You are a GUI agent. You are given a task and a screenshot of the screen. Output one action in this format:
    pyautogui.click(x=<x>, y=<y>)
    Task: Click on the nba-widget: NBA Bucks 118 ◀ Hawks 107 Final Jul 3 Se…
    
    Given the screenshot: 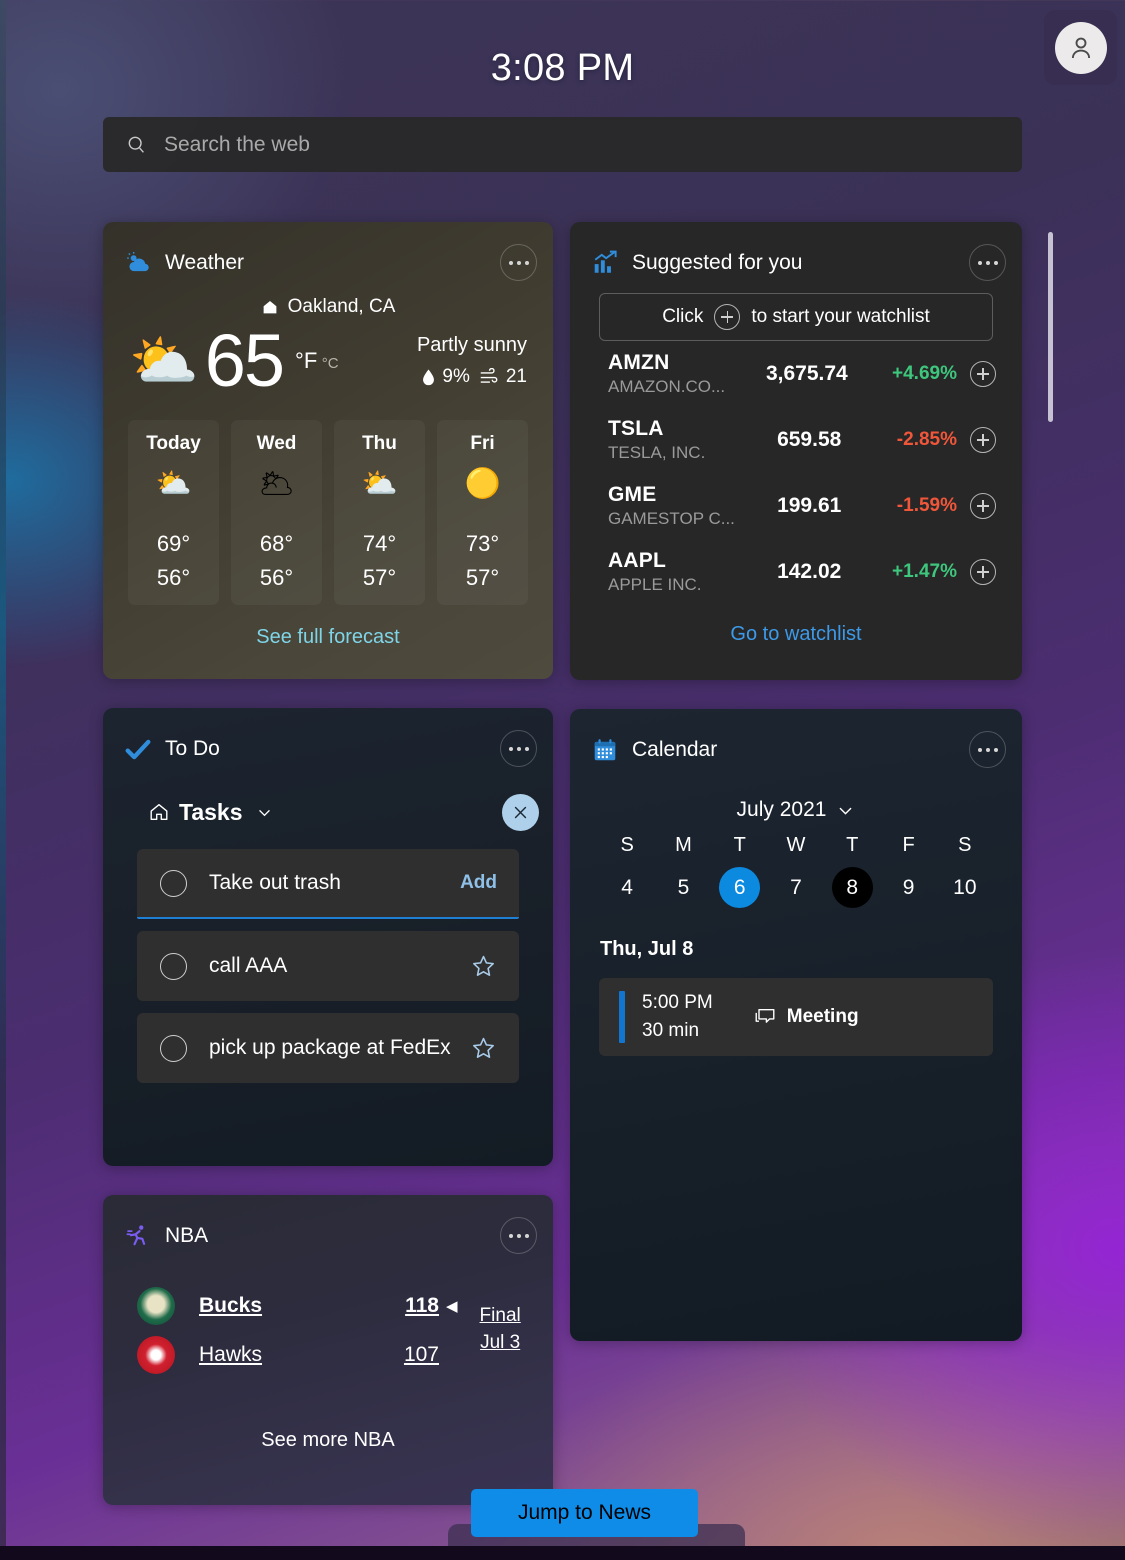 What is the action you would take?
    pyautogui.click(x=328, y=1350)
    